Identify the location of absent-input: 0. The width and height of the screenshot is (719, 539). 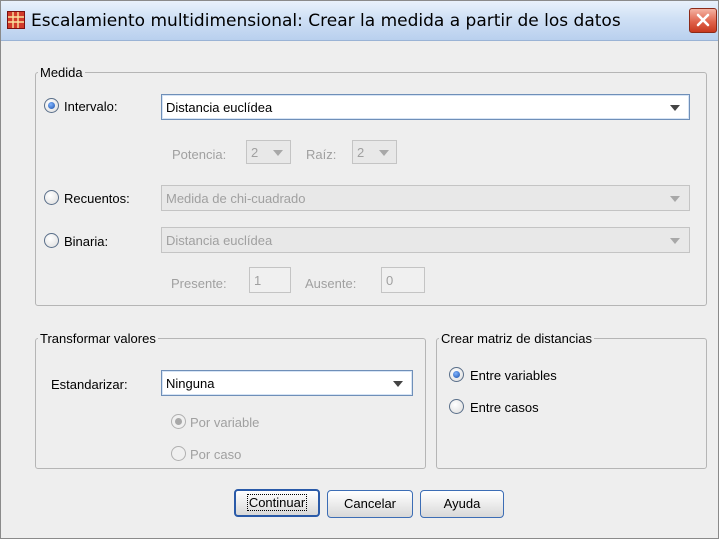
(403, 280).